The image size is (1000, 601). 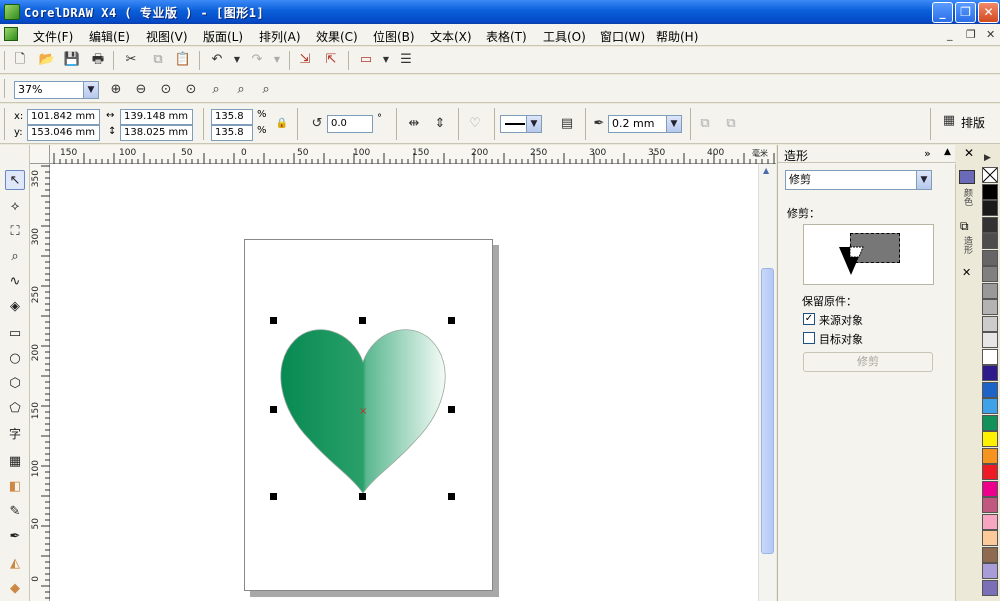 I want to click on shape-tool-icon: ⟡, so click(x=15, y=207).